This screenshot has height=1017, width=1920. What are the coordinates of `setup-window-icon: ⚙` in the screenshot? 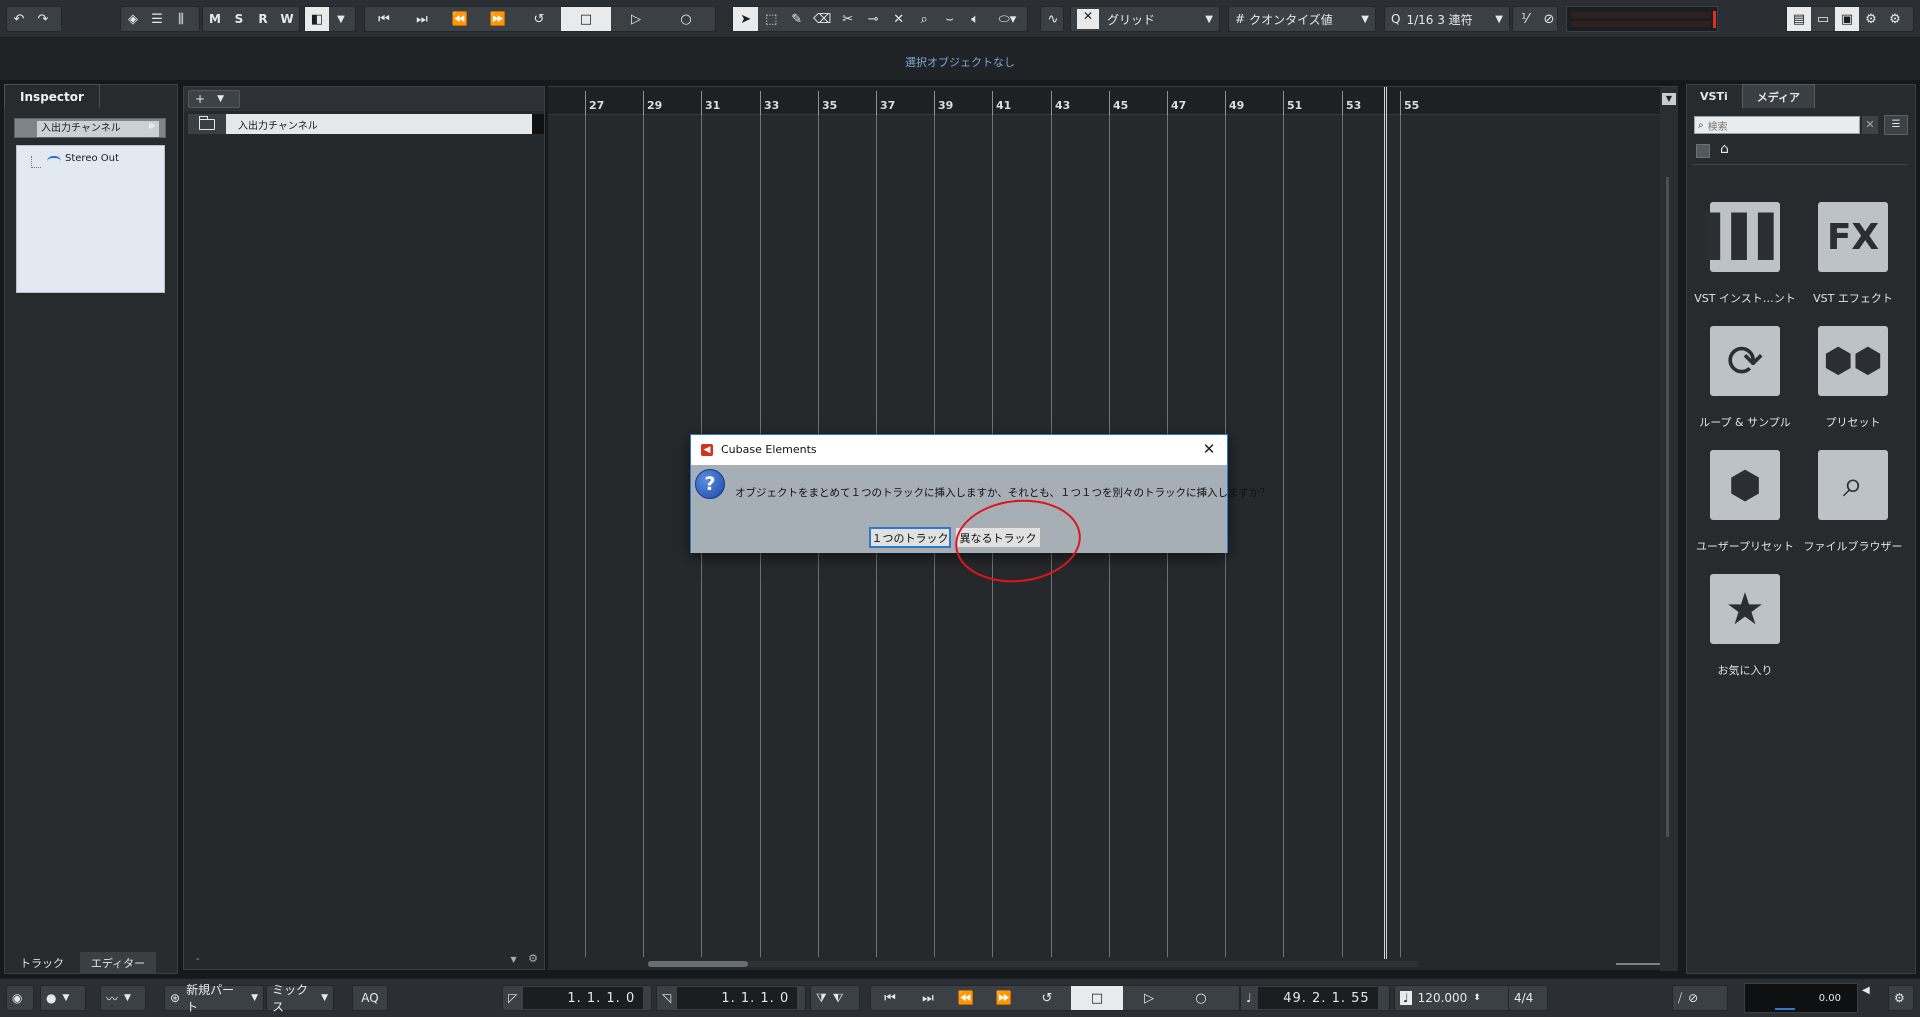 It's located at (1871, 19).